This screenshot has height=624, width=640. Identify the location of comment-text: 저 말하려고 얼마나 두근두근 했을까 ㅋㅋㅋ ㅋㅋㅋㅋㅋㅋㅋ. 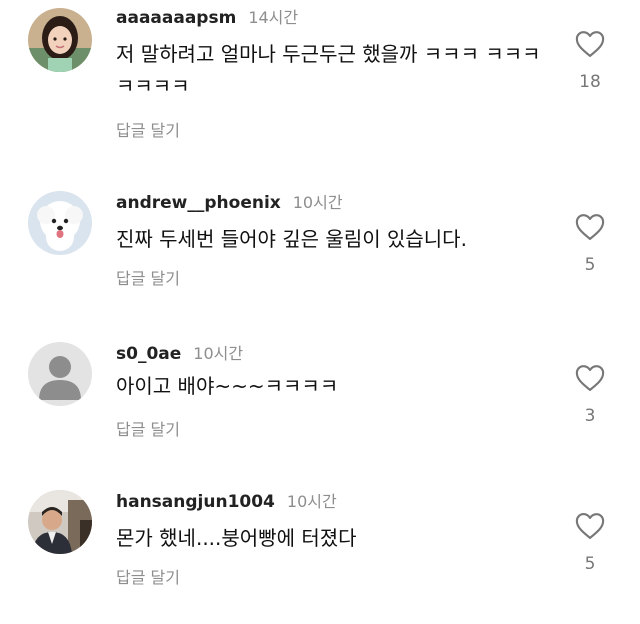
(328, 70).